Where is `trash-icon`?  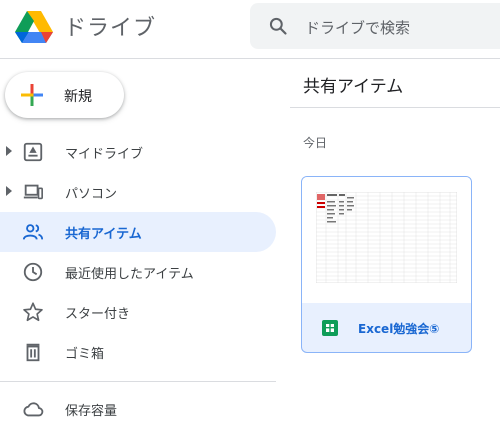
trash-icon is located at coordinates (33, 352).